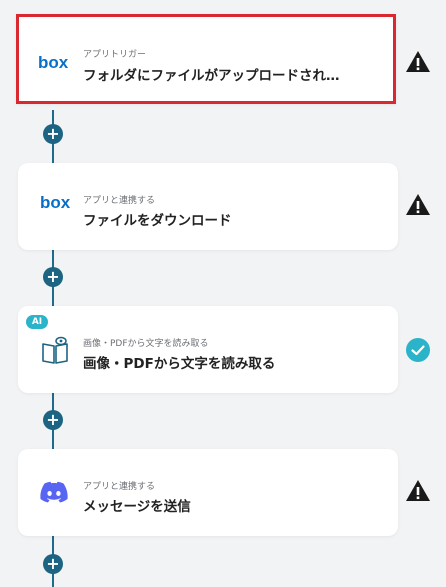 This screenshot has width=446, height=587. Describe the element at coordinates (115, 55) in the screenshot. I see `step-subtitle: アプリトリガー` at that location.